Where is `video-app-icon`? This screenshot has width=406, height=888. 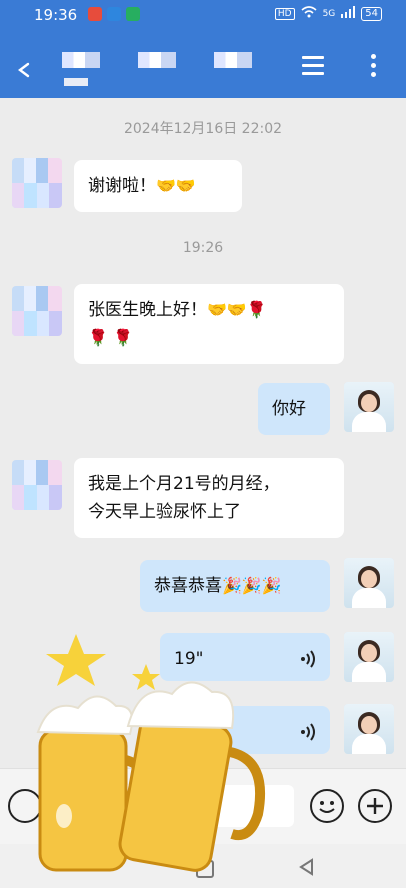 video-app-icon is located at coordinates (95, 14).